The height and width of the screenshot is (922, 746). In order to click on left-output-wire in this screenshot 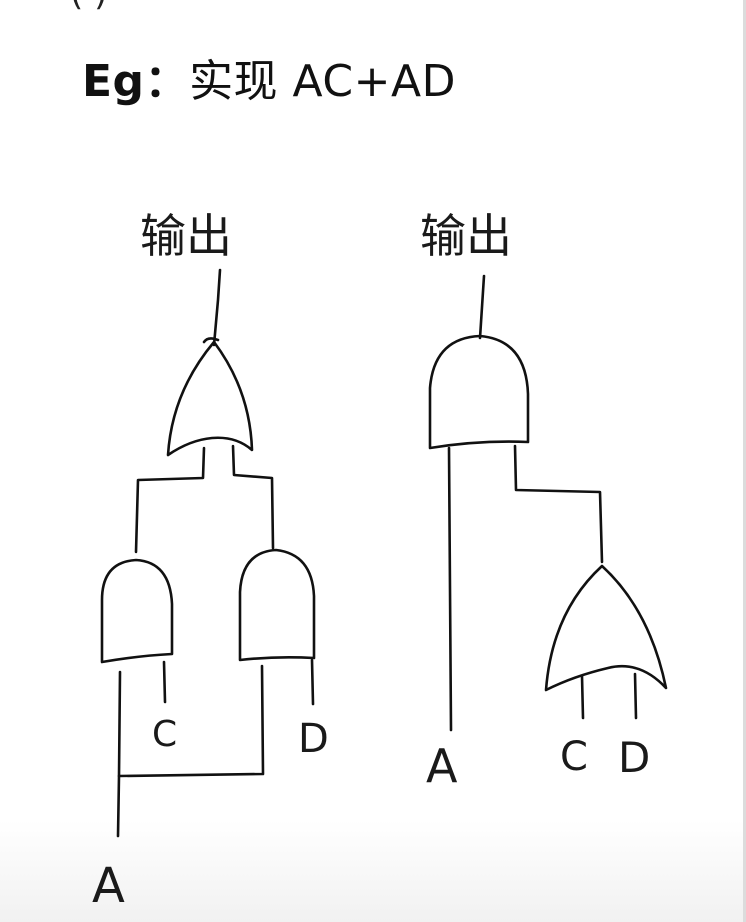, I will do `click(217, 307)`.